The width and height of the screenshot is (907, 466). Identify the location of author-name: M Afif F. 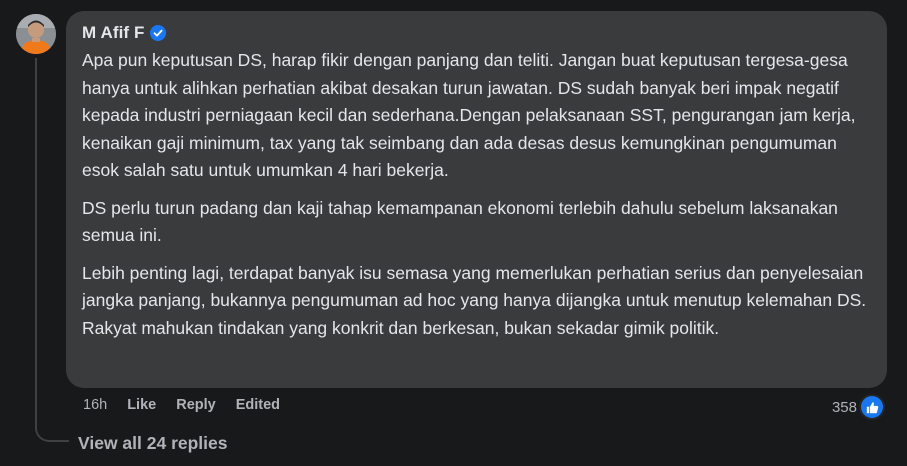
(113, 33).